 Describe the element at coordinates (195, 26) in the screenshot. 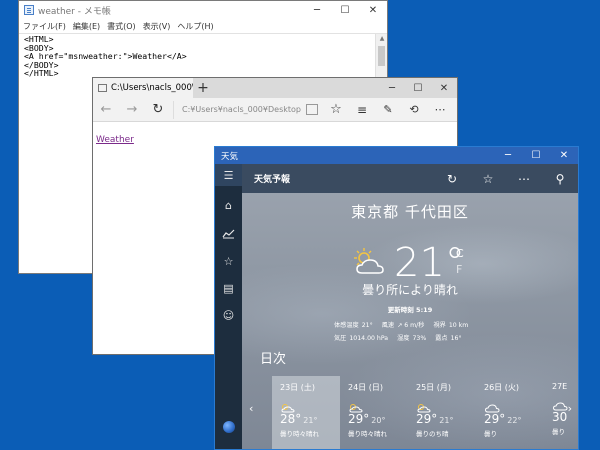

I see `menu-help: ヘルプ(H)` at that location.